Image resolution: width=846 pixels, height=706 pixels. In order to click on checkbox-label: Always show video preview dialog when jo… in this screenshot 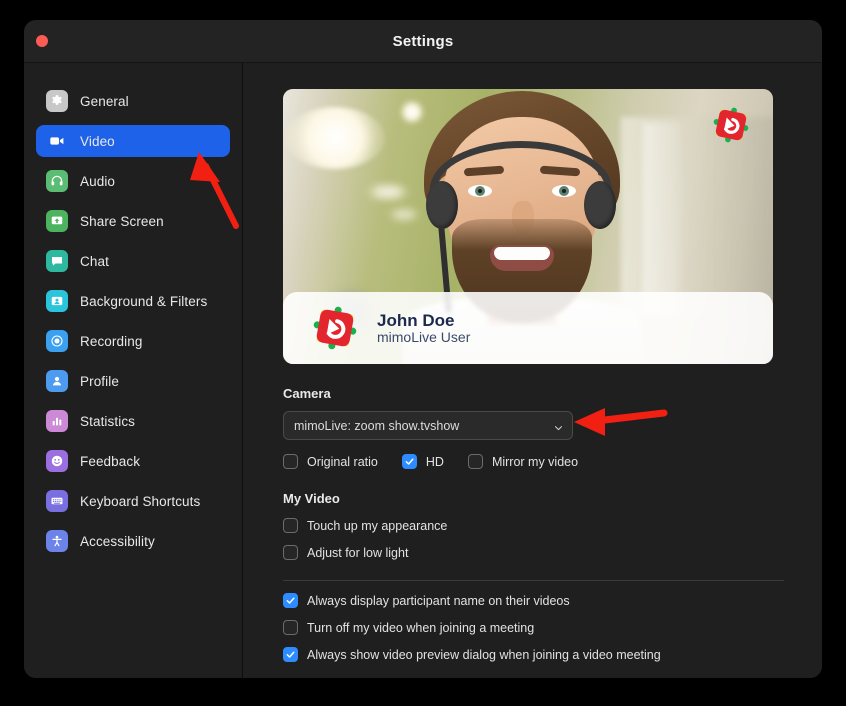, I will do `click(484, 654)`.